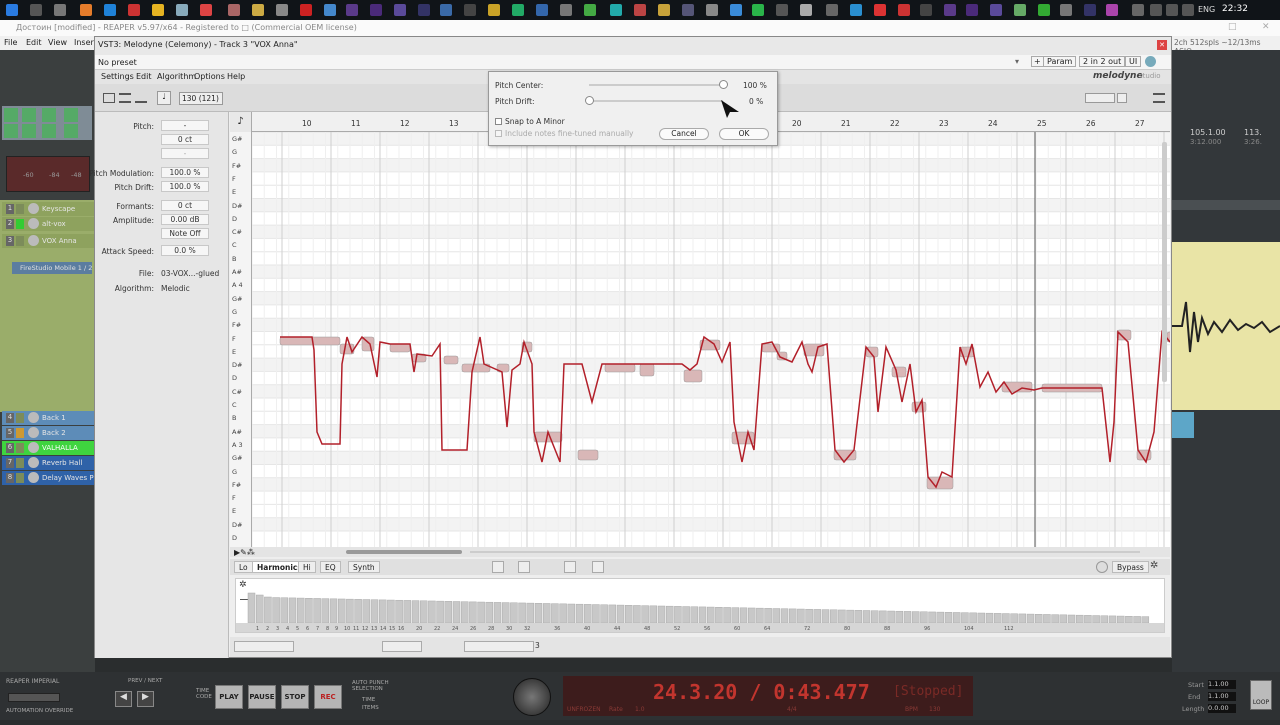 The height and width of the screenshot is (725, 1280). What do you see at coordinates (48, 418) in the screenshot?
I see `track-row: 4 Back 1` at bounding box center [48, 418].